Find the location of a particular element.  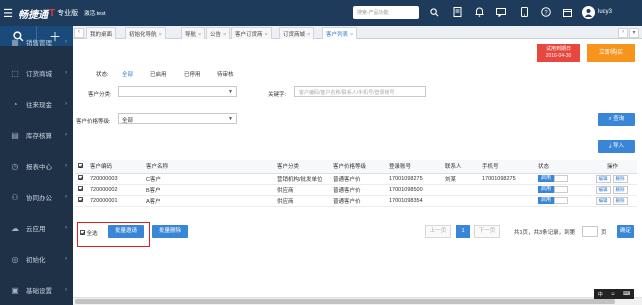

page-1-button: 1 is located at coordinates (463, 231).